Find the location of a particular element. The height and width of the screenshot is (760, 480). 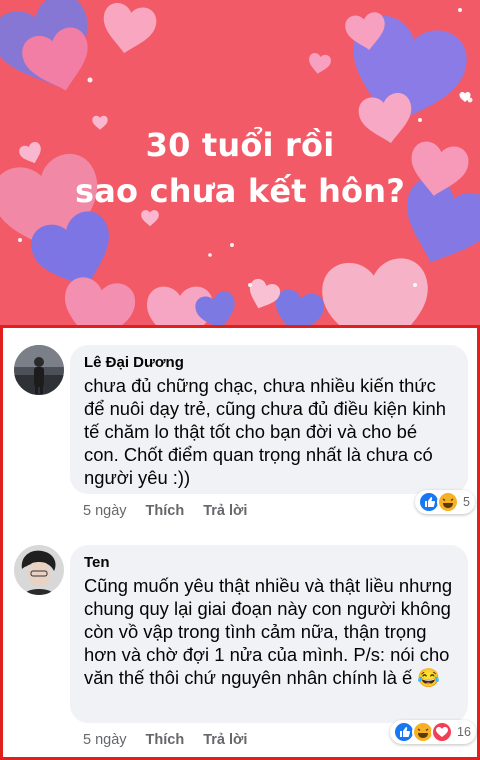

comment-author: Lê Đại Dương is located at coordinates (269, 363).